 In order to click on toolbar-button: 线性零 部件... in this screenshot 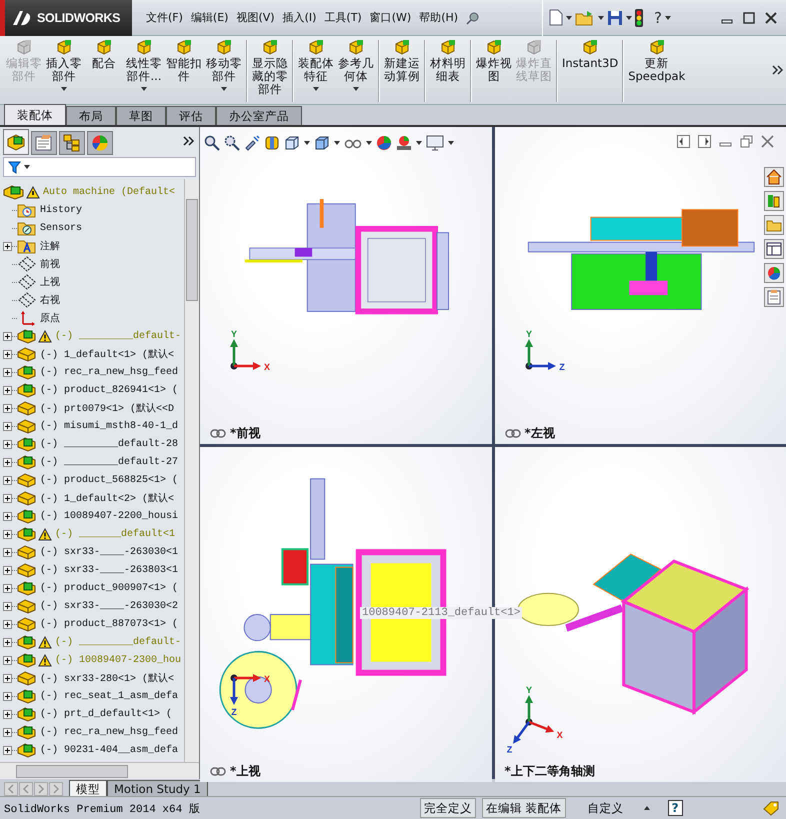, I will do `click(144, 64)`.